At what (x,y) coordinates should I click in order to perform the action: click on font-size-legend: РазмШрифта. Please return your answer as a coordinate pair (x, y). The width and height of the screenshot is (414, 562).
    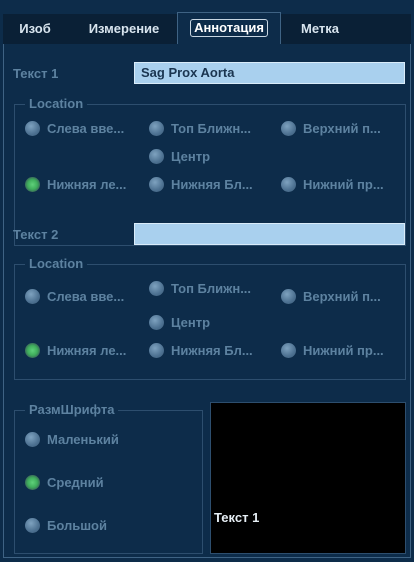
    Looking at the image, I should click on (72, 410).